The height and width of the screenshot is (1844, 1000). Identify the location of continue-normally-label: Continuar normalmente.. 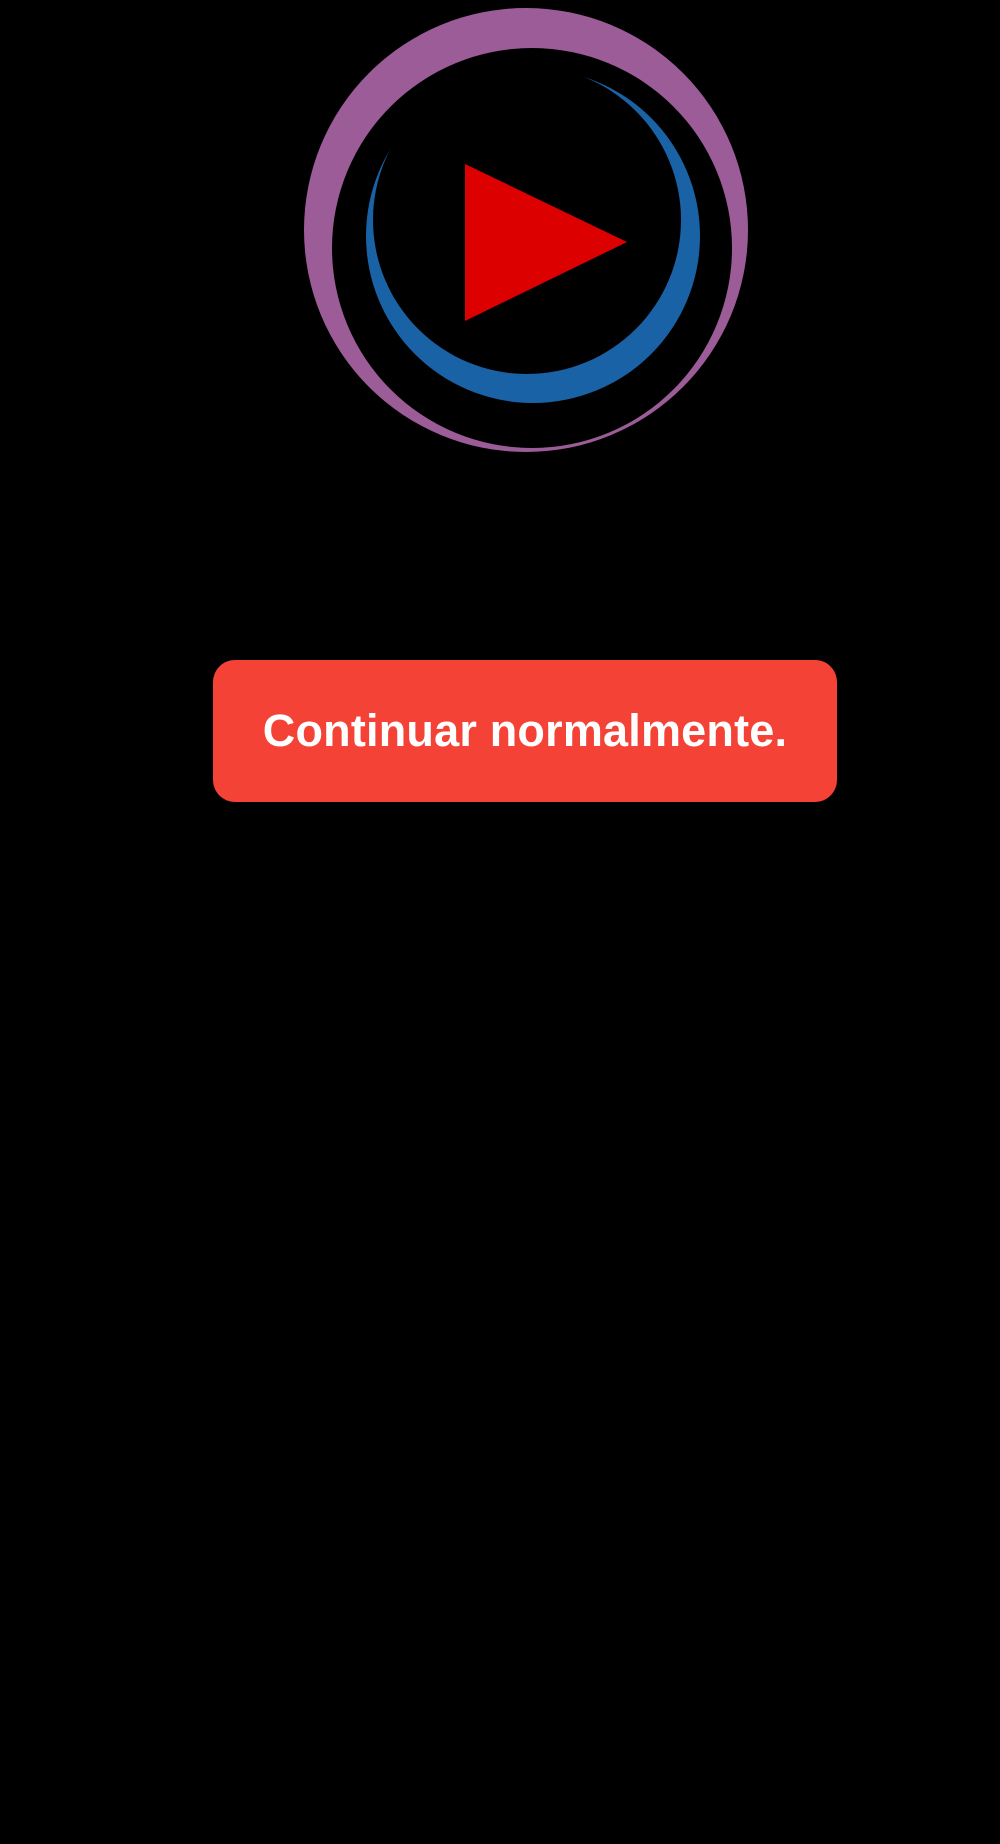
(525, 730).